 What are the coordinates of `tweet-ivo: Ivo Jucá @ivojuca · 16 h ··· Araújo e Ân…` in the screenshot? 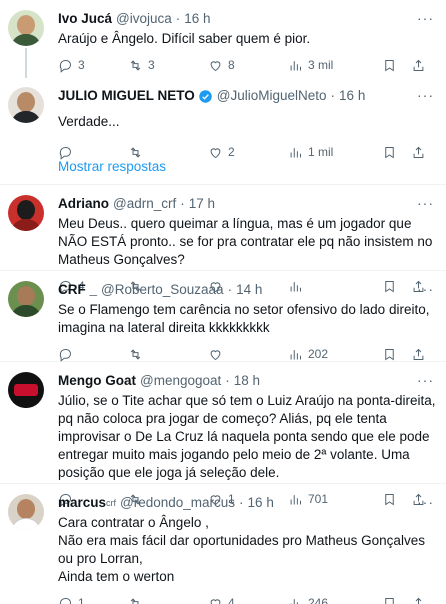 It's located at (223, 39).